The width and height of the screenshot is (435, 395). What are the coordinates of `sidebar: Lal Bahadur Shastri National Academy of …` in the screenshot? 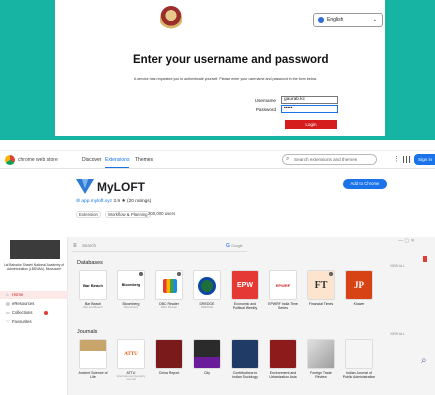 It's located at (34, 316).